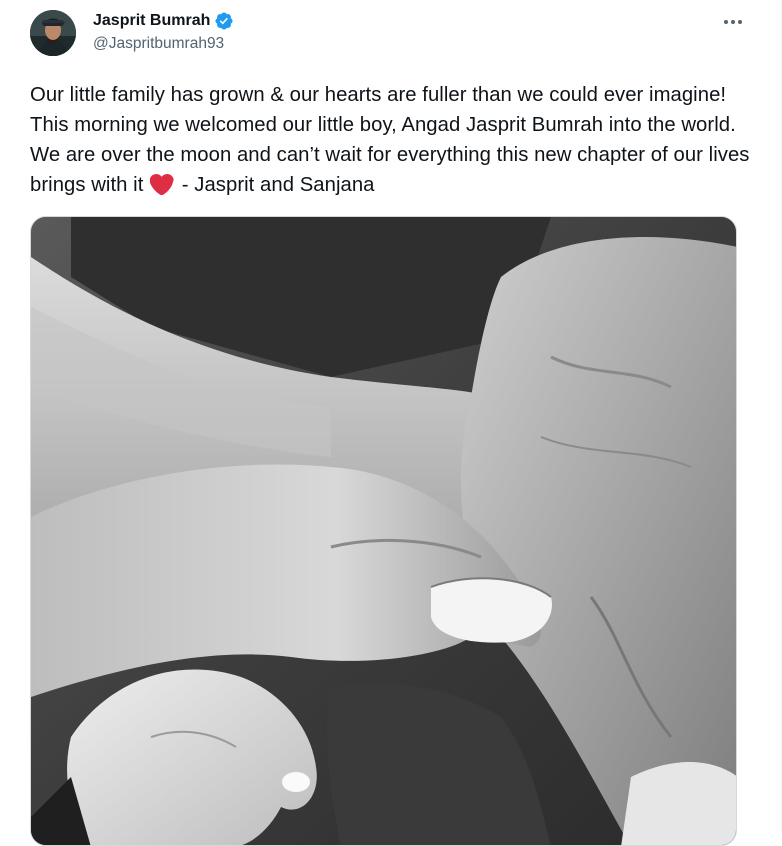 The width and height of the screenshot is (782, 846). What do you see at coordinates (275, 185) in the screenshot?
I see `tweet-text-signature: - Jasprit and Sanjana` at bounding box center [275, 185].